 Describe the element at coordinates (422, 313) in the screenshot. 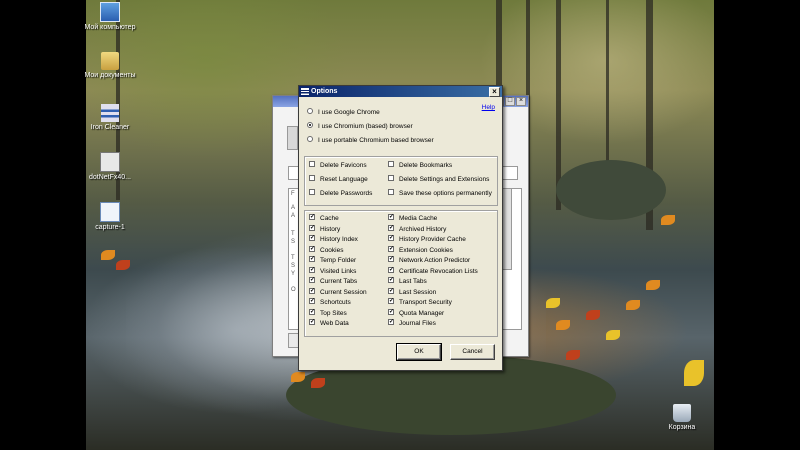

I see `option-label: Quota Manager` at that location.